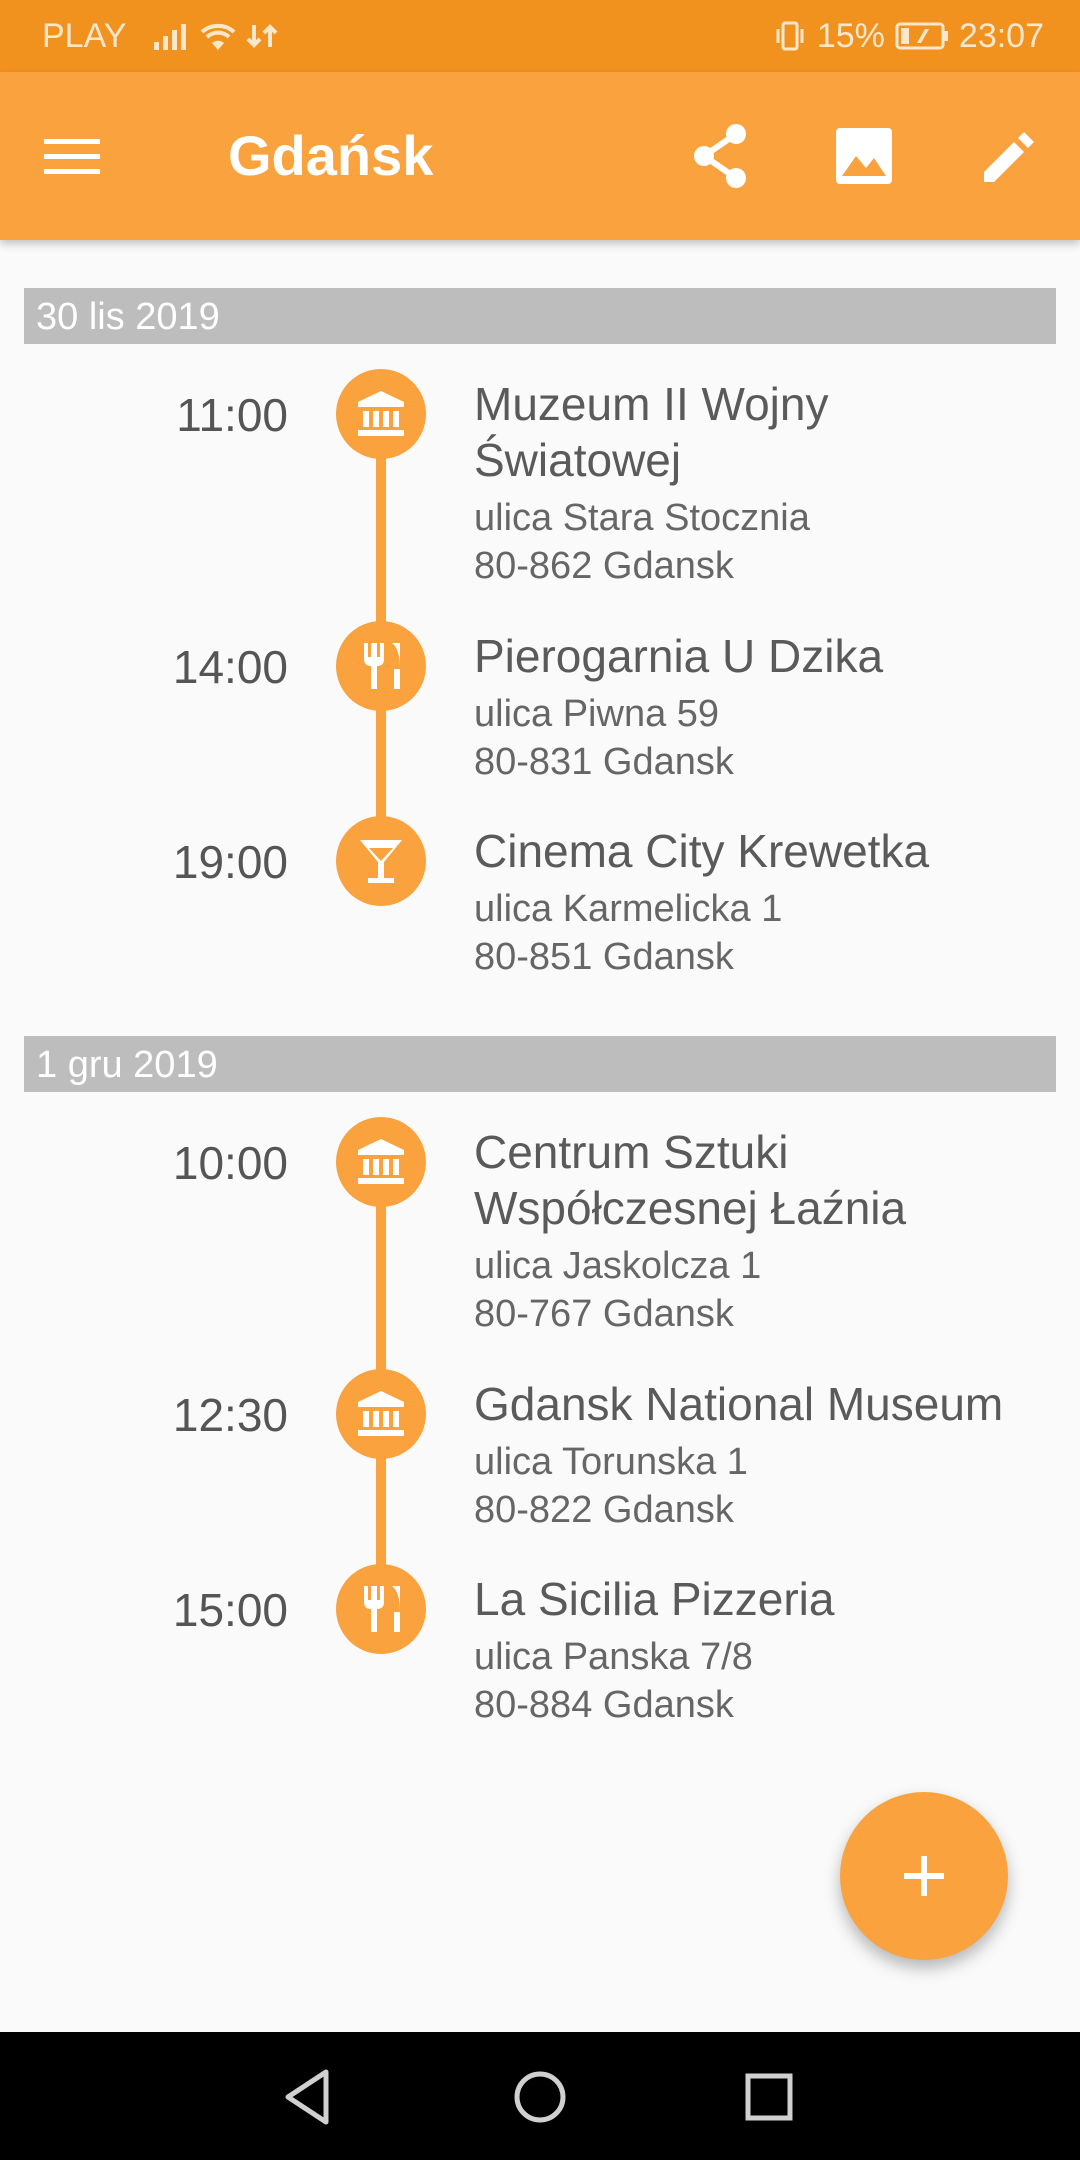 This screenshot has width=1080, height=2160. I want to click on share-button, so click(720, 156).